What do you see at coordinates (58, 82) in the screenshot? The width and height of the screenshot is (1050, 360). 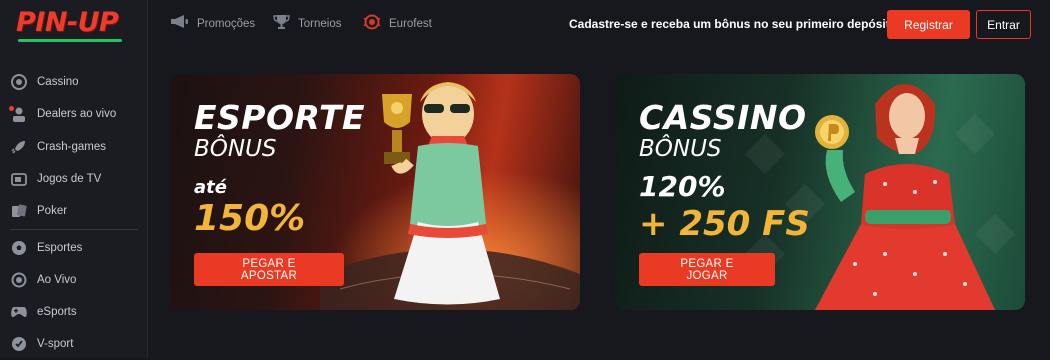 I see `sidebar-item-label: Cassino` at bounding box center [58, 82].